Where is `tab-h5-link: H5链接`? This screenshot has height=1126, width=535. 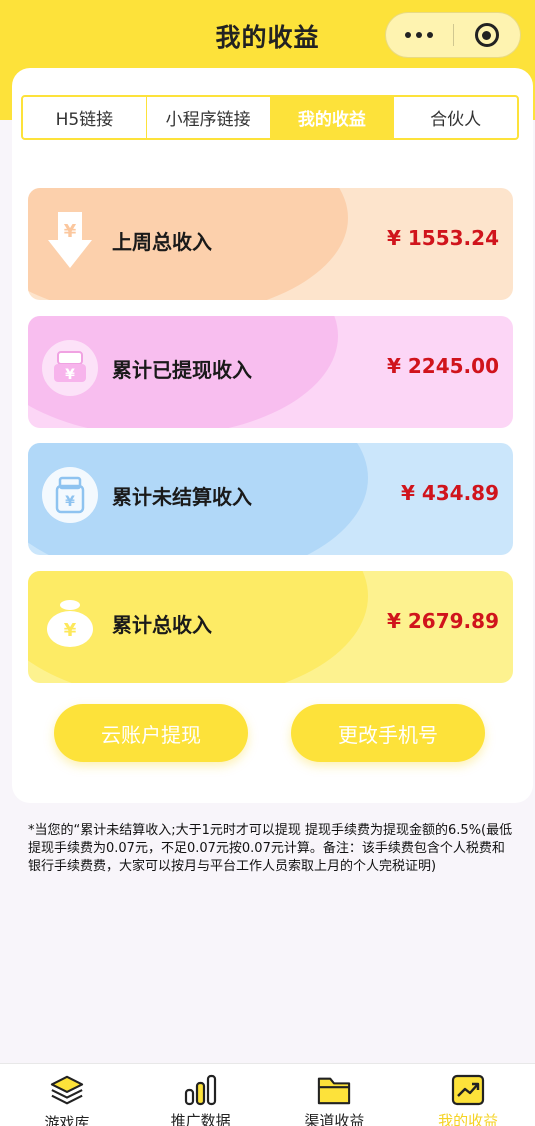
tab-h5-link: H5链接 is located at coordinates (85, 117).